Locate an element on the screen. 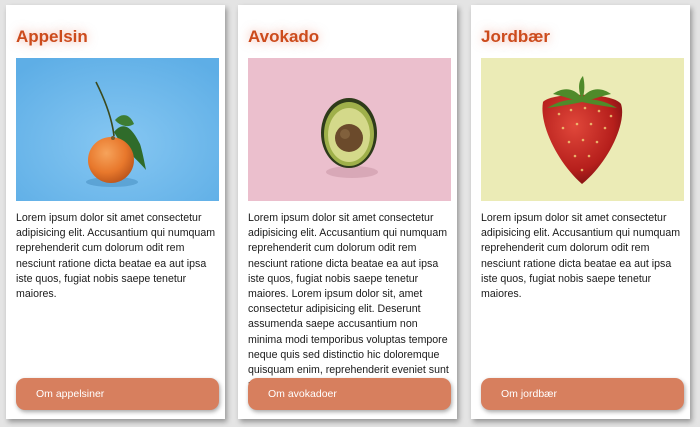 This screenshot has height=427, width=700. card-title: Jordbær is located at coordinates (515, 36).